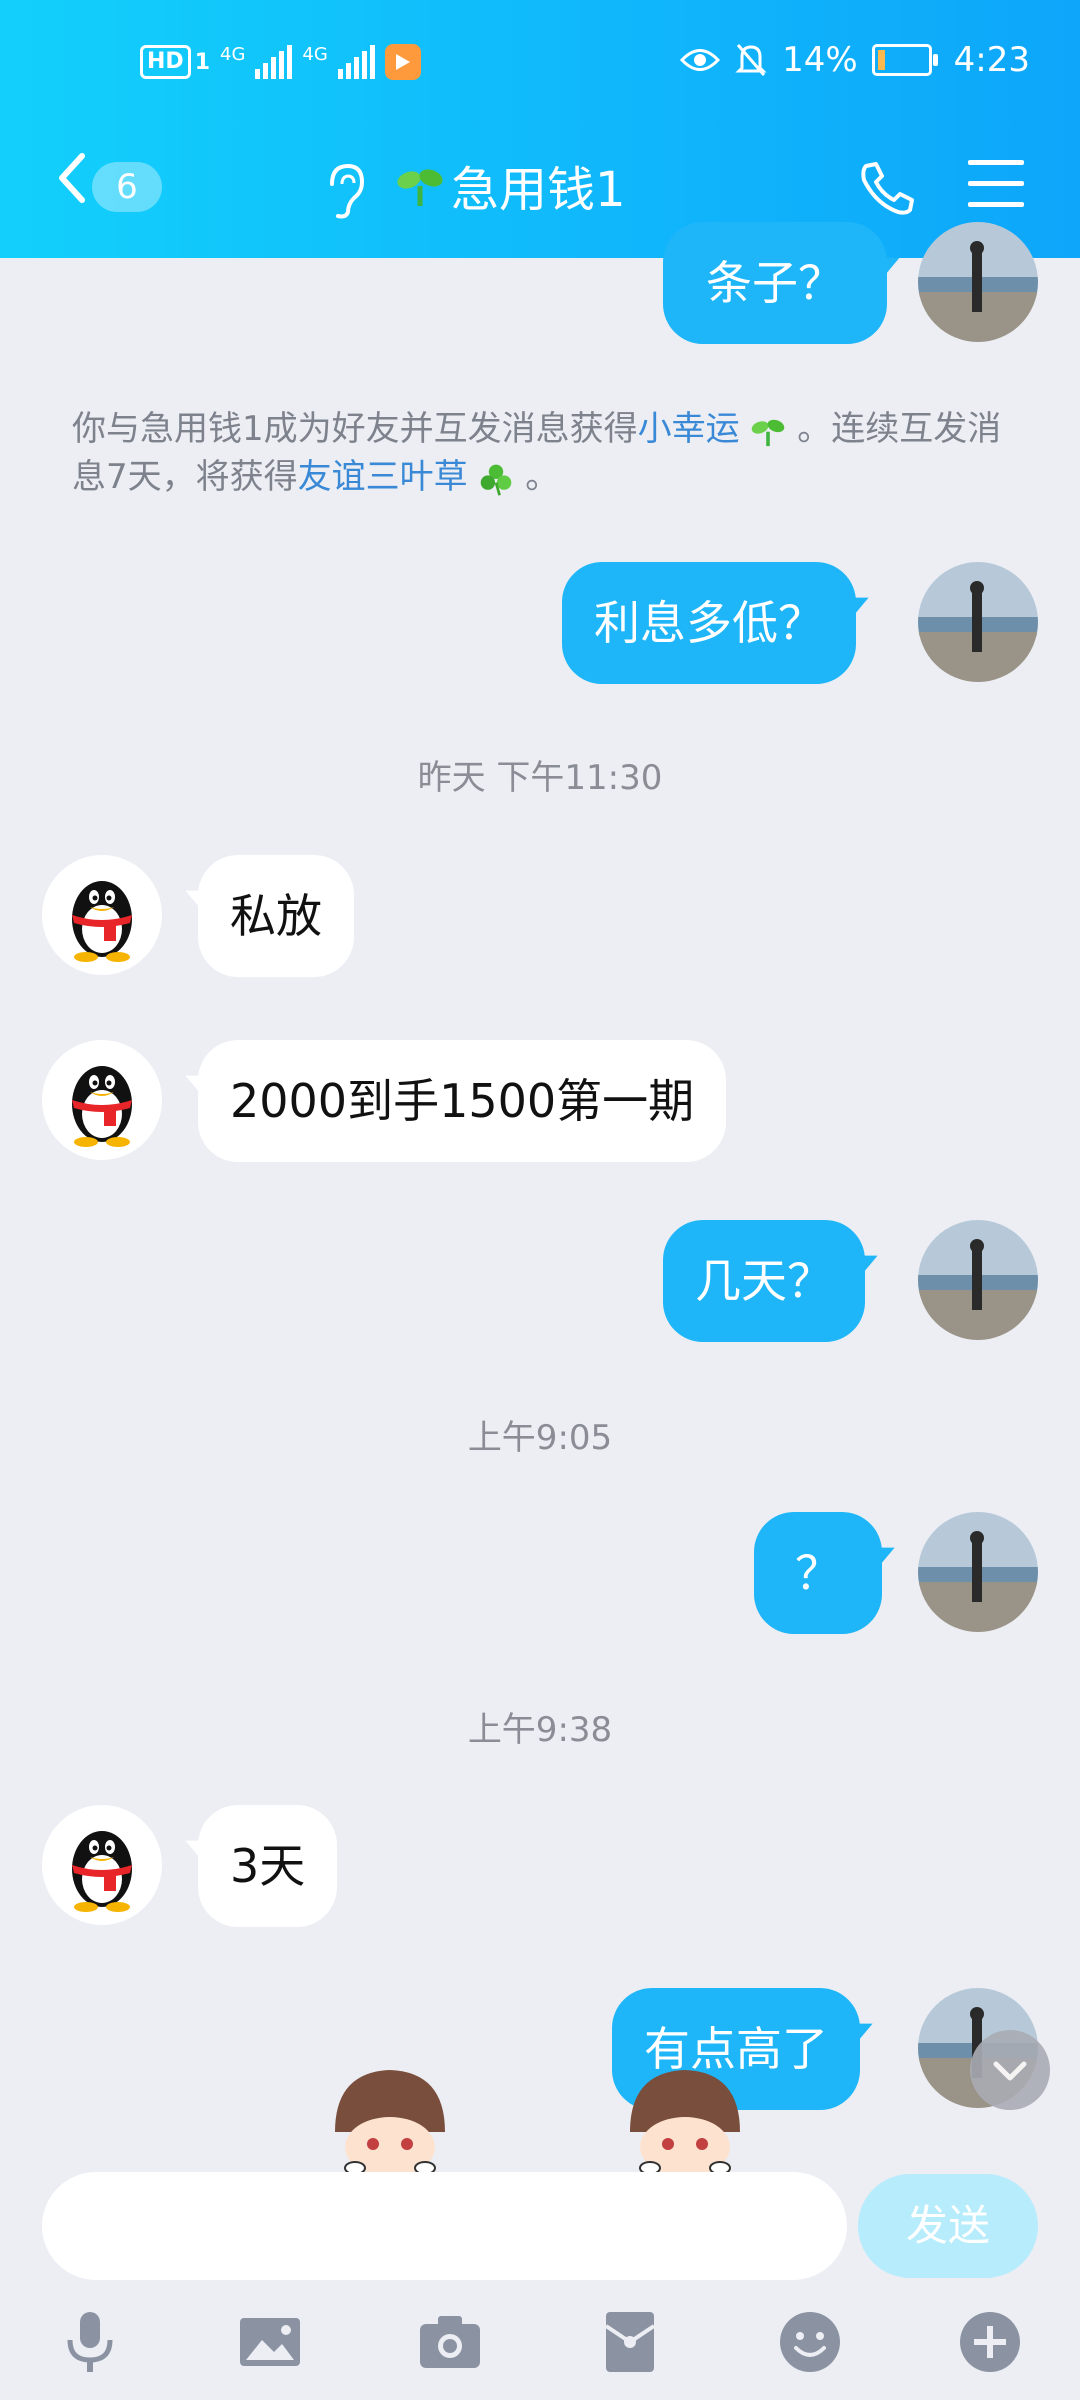 This screenshot has height=2400, width=1080. Describe the element at coordinates (450, 2342) in the screenshot. I see `camera-icon` at that location.